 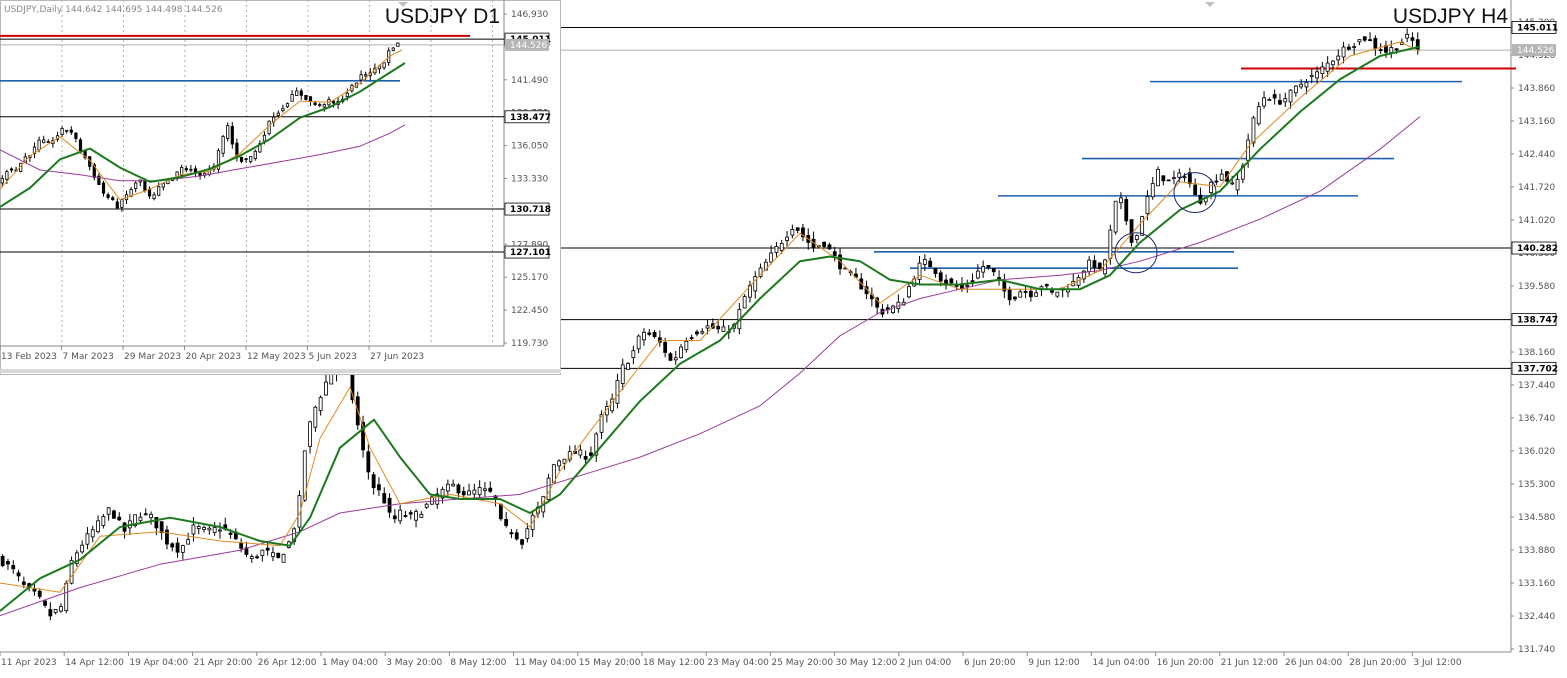 What do you see at coordinates (528, 46) in the screenshot?
I see `current-price-text: 144.526` at bounding box center [528, 46].